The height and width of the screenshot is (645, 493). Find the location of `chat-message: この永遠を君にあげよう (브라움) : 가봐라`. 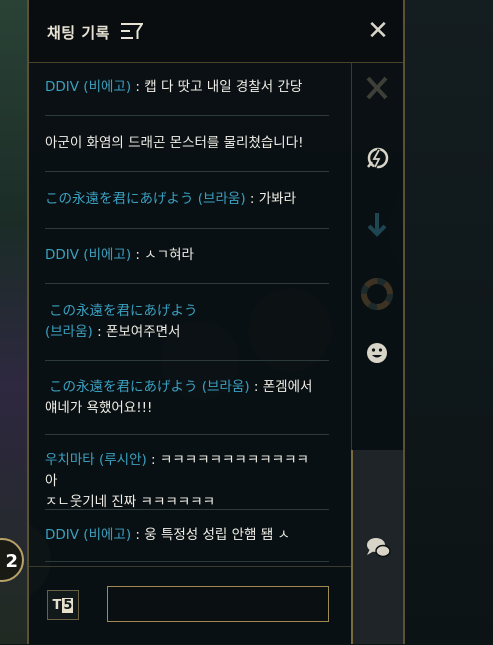

chat-message: この永遠を君にあげよう (브라움) : 가봐라 is located at coordinates (180, 199).